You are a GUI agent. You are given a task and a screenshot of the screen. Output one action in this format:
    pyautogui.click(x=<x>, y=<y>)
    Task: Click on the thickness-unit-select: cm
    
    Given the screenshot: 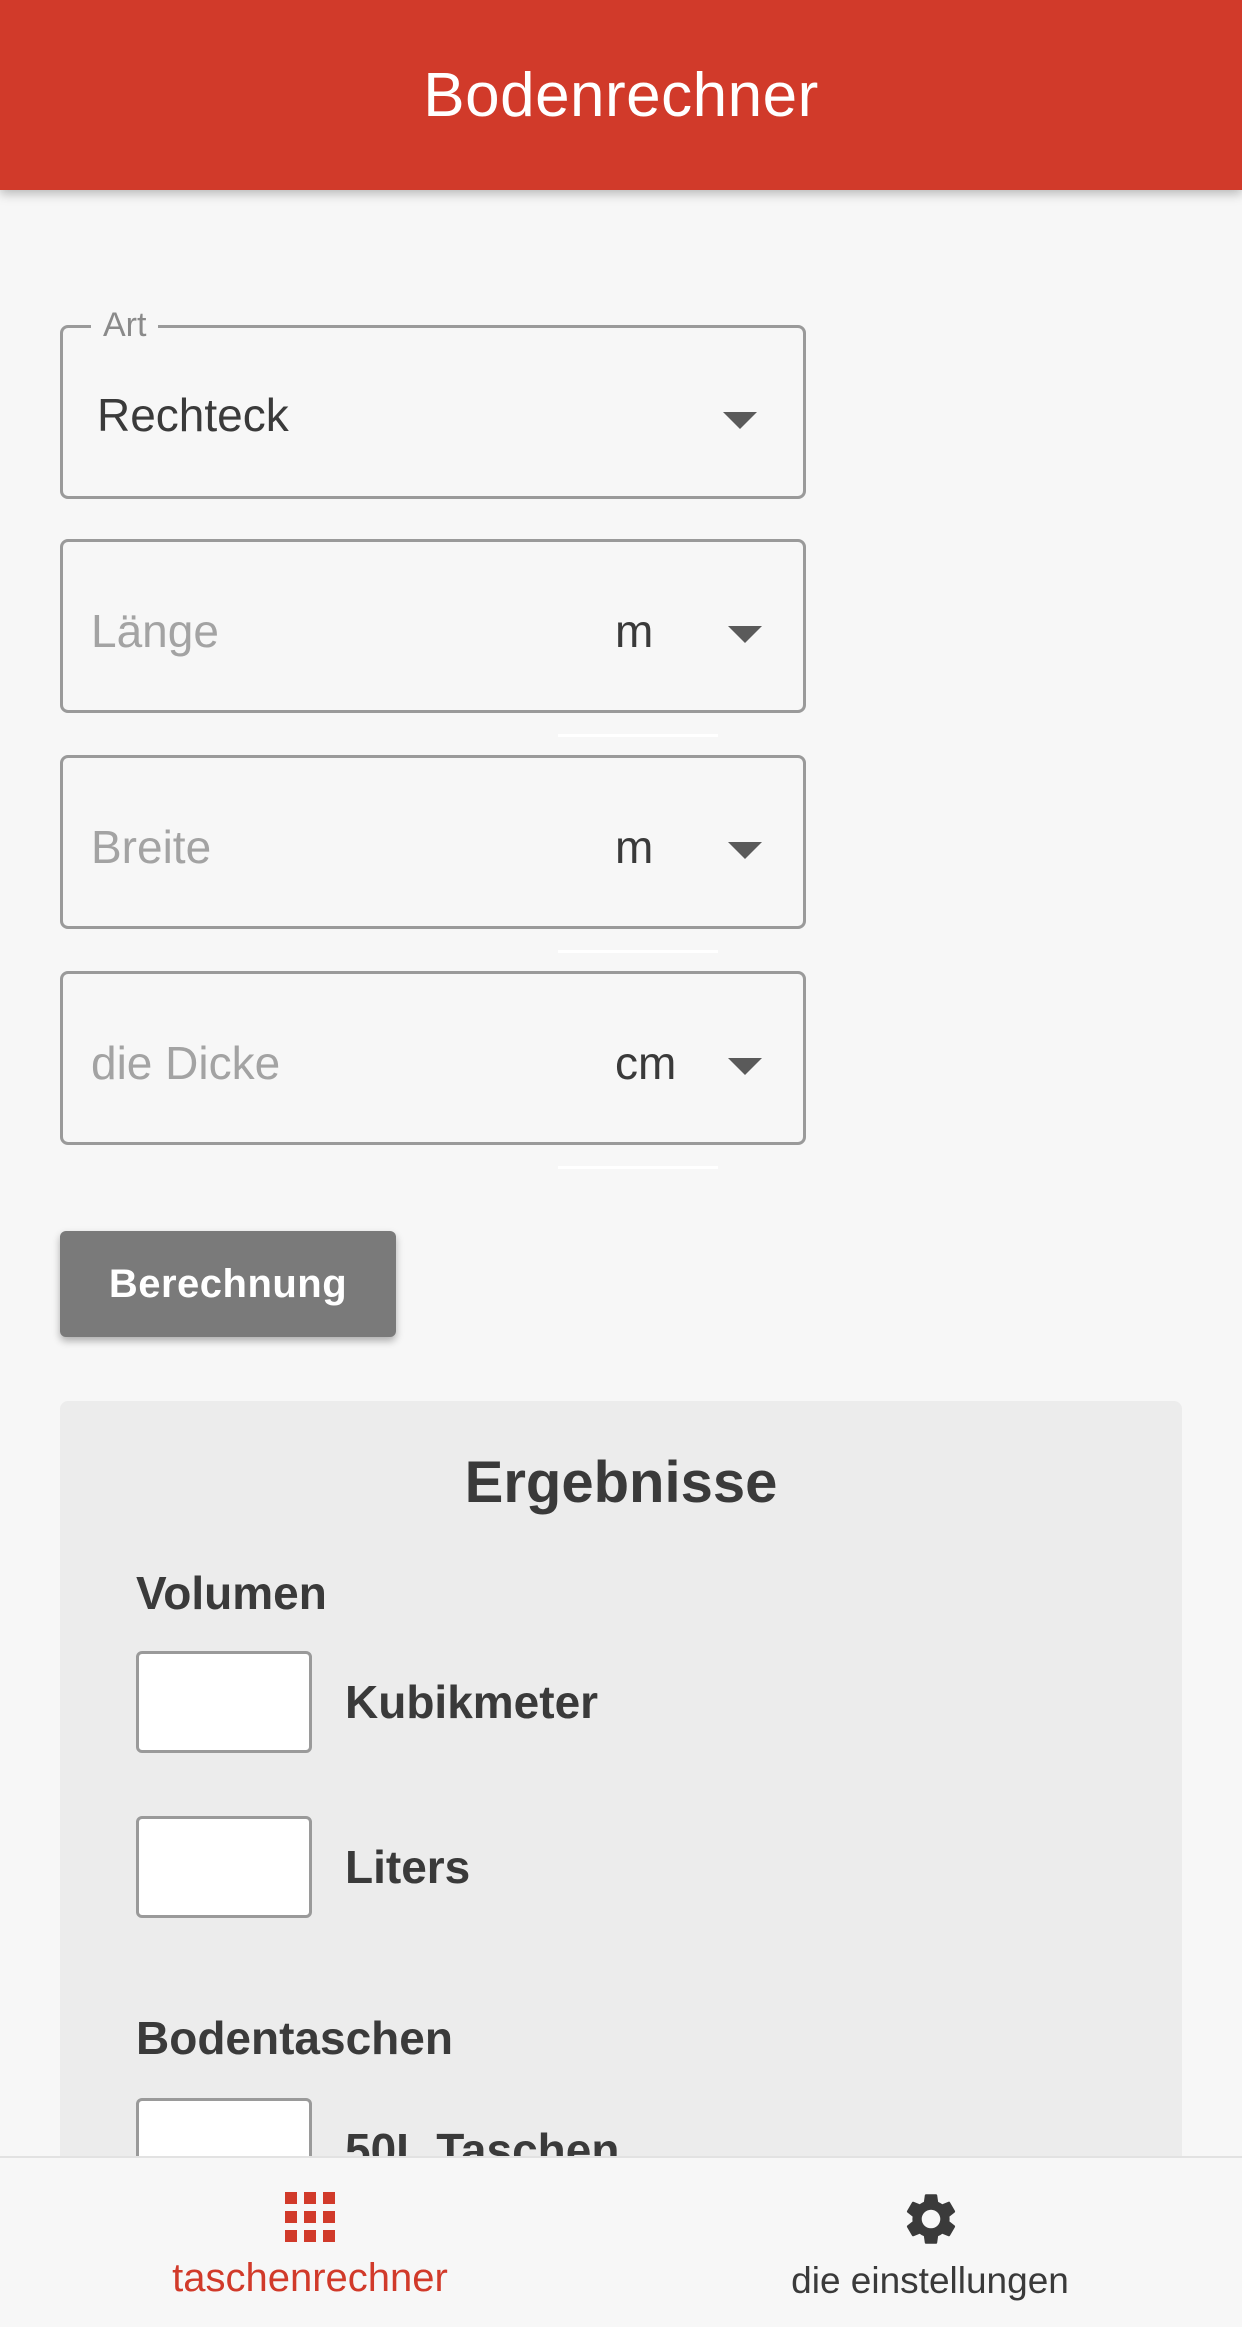 What is the action you would take?
    pyautogui.click(x=645, y=1063)
    